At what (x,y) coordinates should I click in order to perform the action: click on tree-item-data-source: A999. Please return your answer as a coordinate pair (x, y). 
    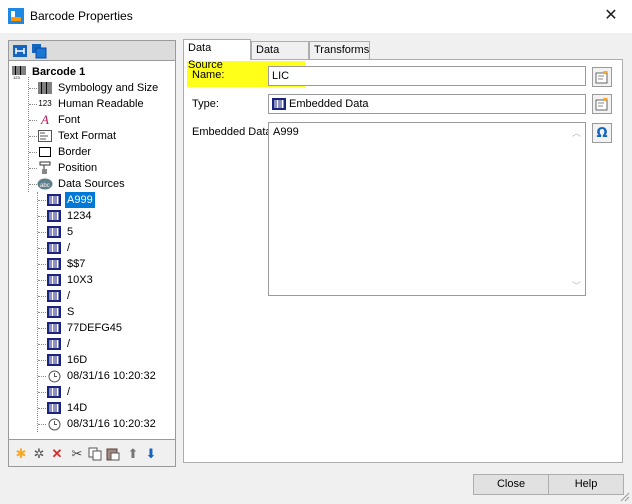
    Looking at the image, I should click on (70, 200).